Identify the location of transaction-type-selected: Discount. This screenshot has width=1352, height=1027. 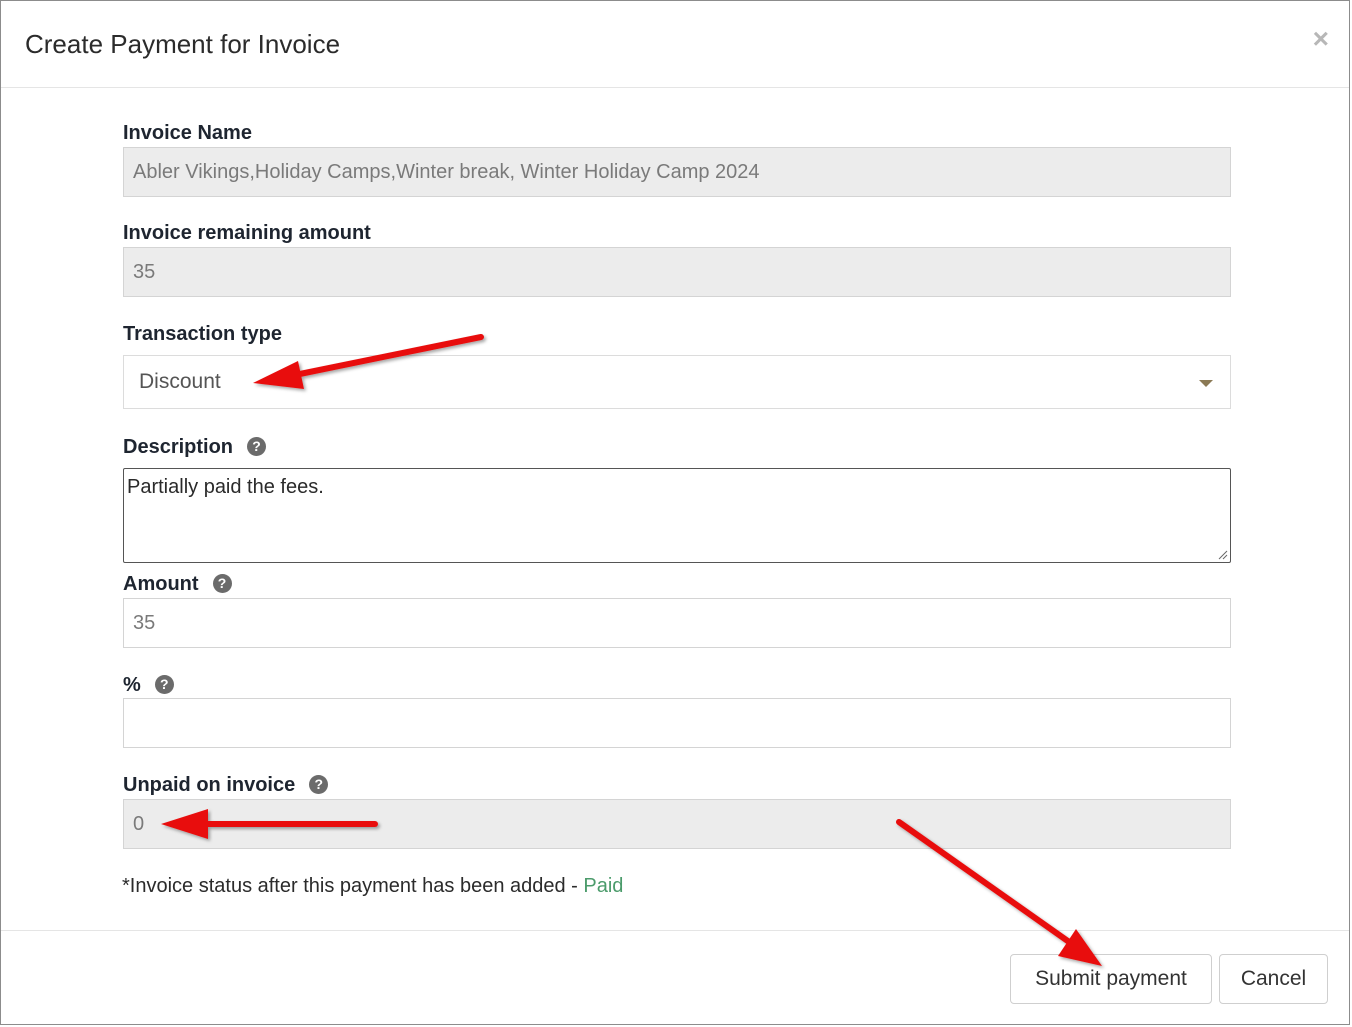
(180, 381).